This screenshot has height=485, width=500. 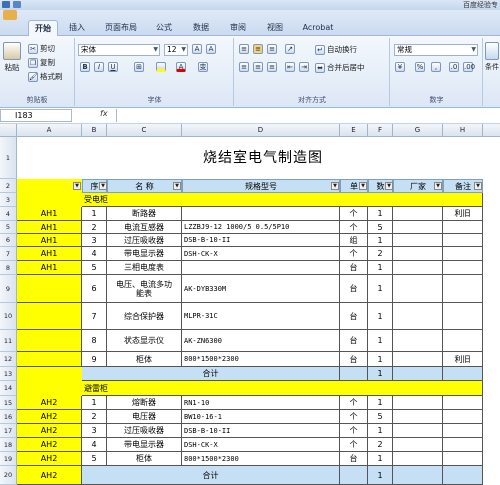 I want to click on cell-no: 4, so click(x=94, y=445).